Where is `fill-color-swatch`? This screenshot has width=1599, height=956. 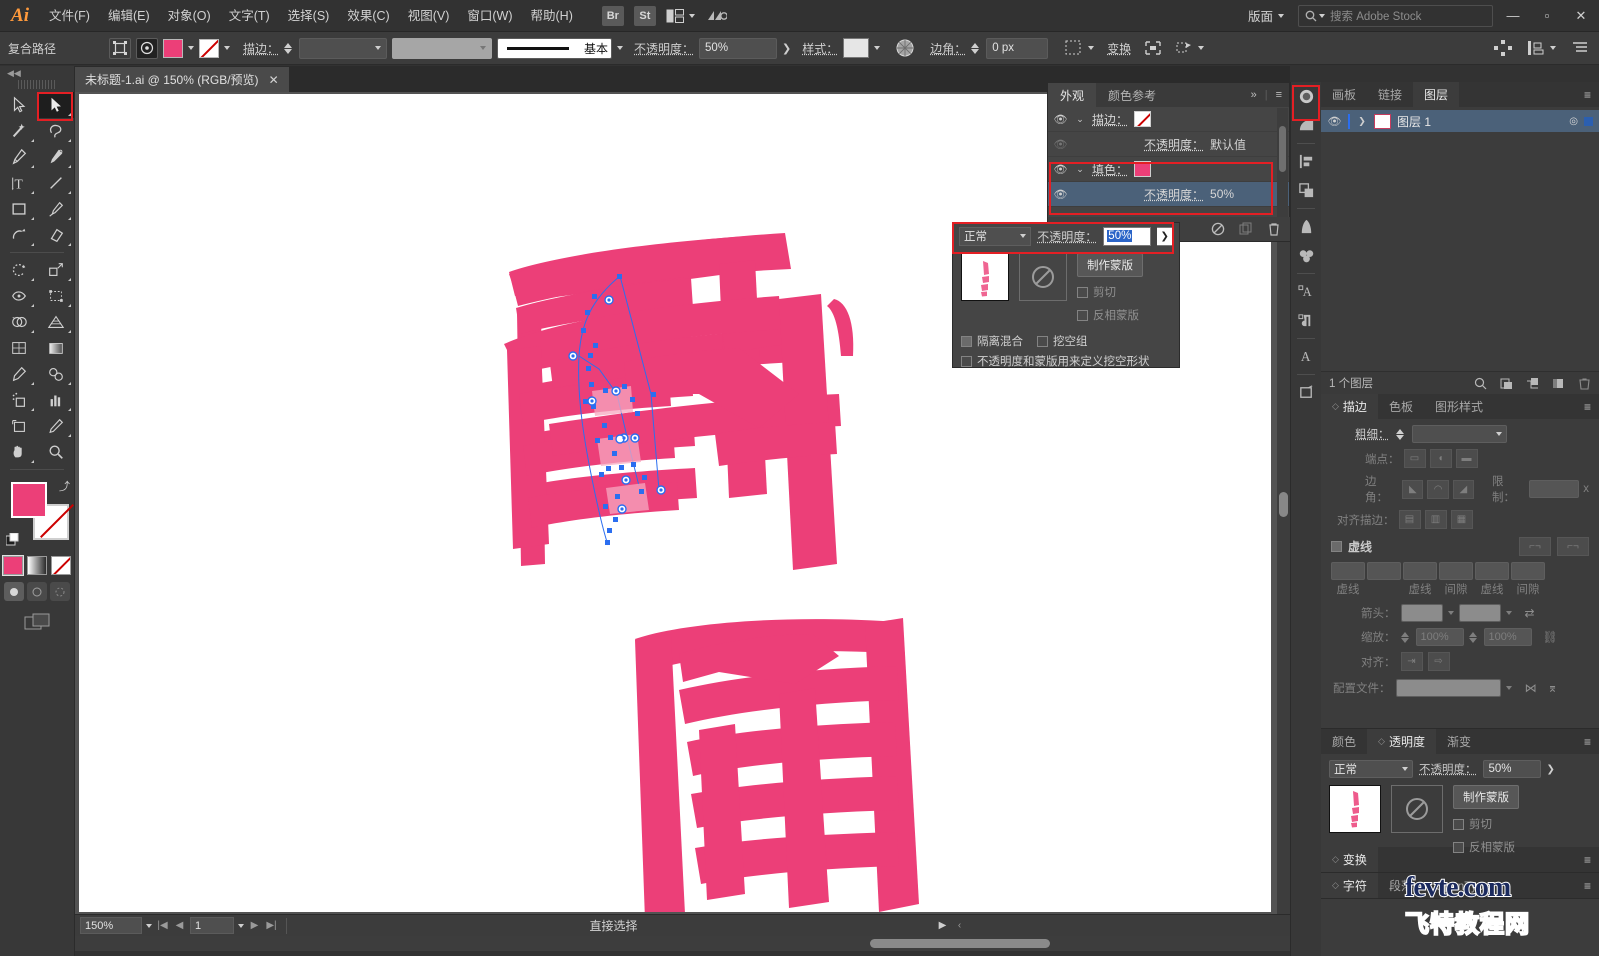
fill-color-swatch is located at coordinates (173, 48).